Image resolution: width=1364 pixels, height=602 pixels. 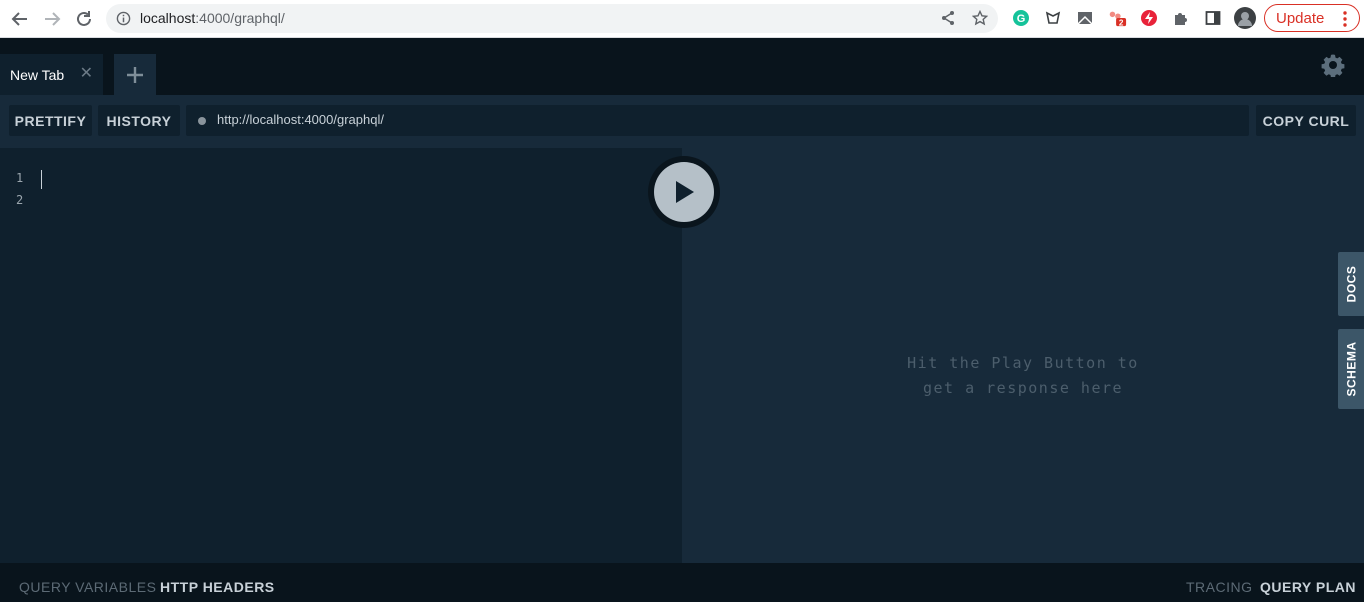 What do you see at coordinates (682, 66) in the screenshot?
I see `playground-tab-bar: New Tab ✕` at bounding box center [682, 66].